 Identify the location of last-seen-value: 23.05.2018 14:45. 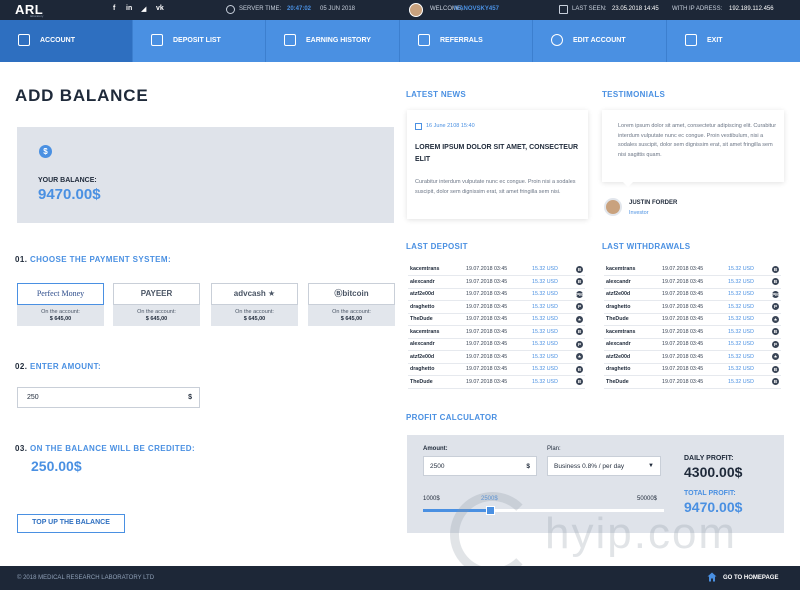
(635, 9).